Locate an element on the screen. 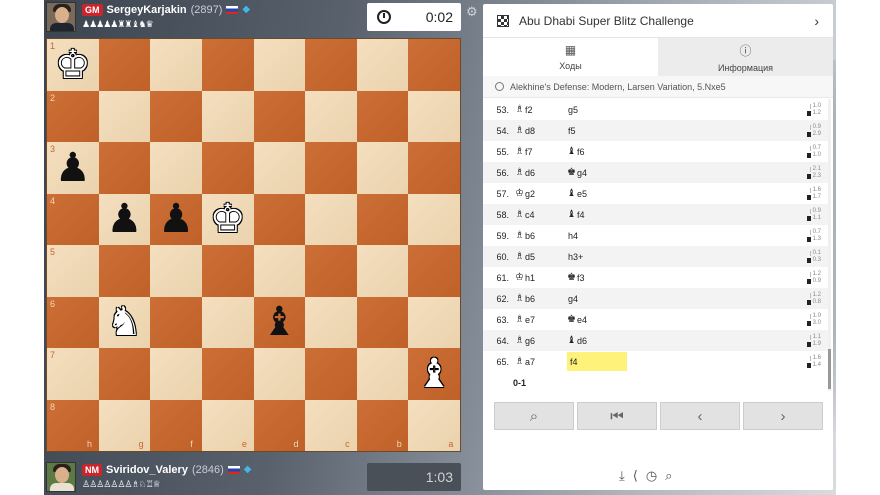  tab-moves: ▦ Ходы is located at coordinates (570, 57).